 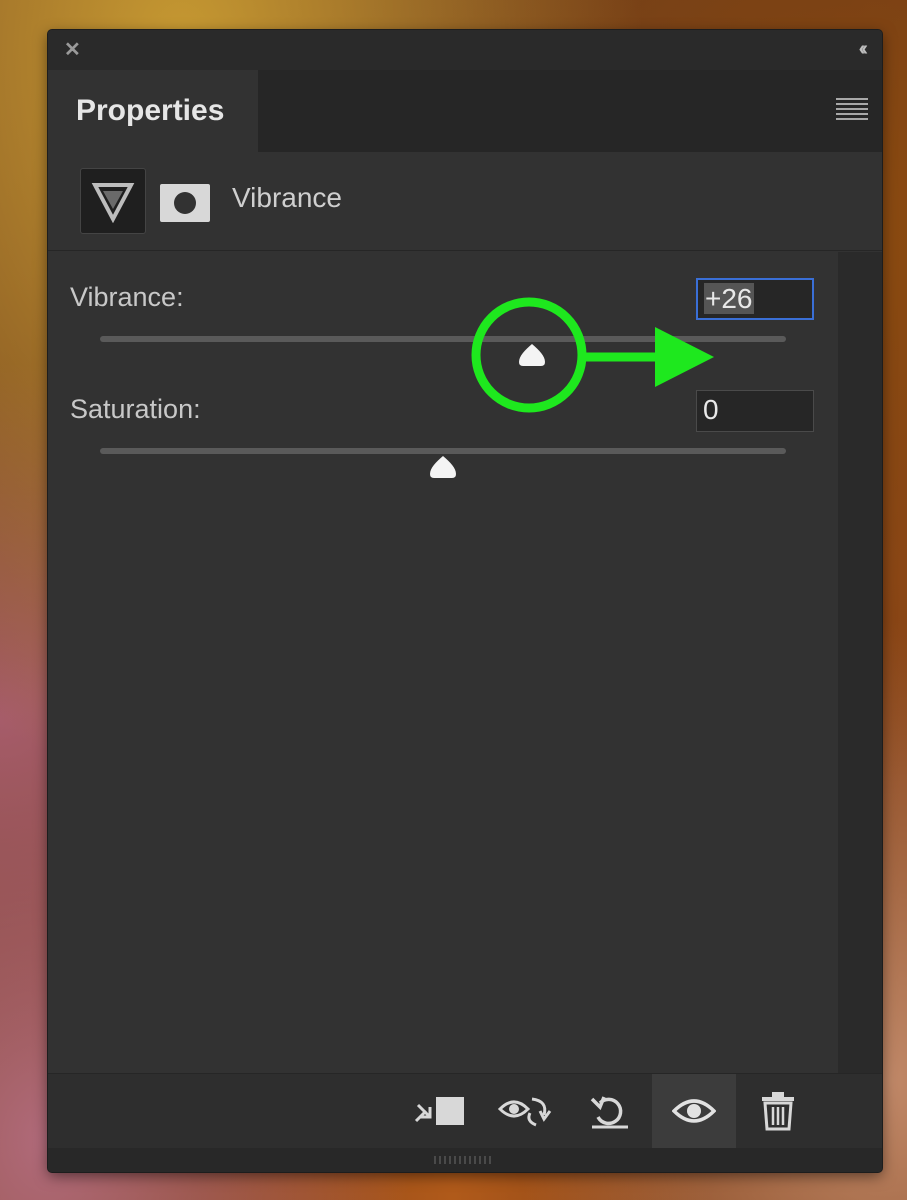 I want to click on vibrance-slider-track, so click(x=443, y=351).